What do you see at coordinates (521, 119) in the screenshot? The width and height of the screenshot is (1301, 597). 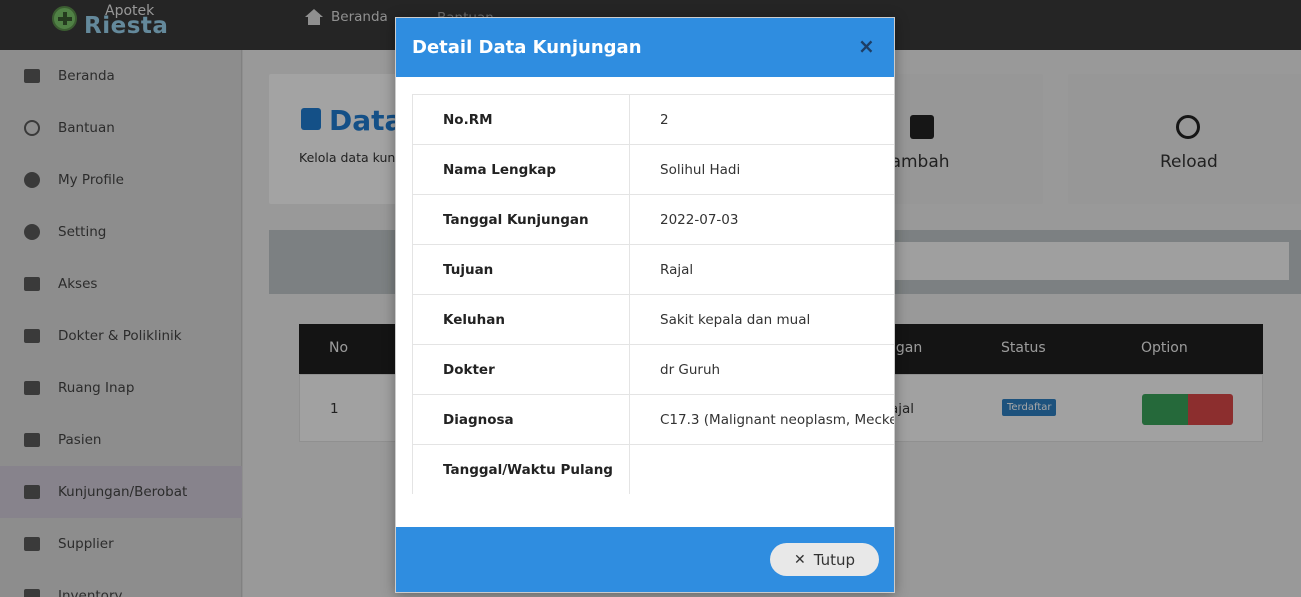 I see `detail-key: No.RM` at bounding box center [521, 119].